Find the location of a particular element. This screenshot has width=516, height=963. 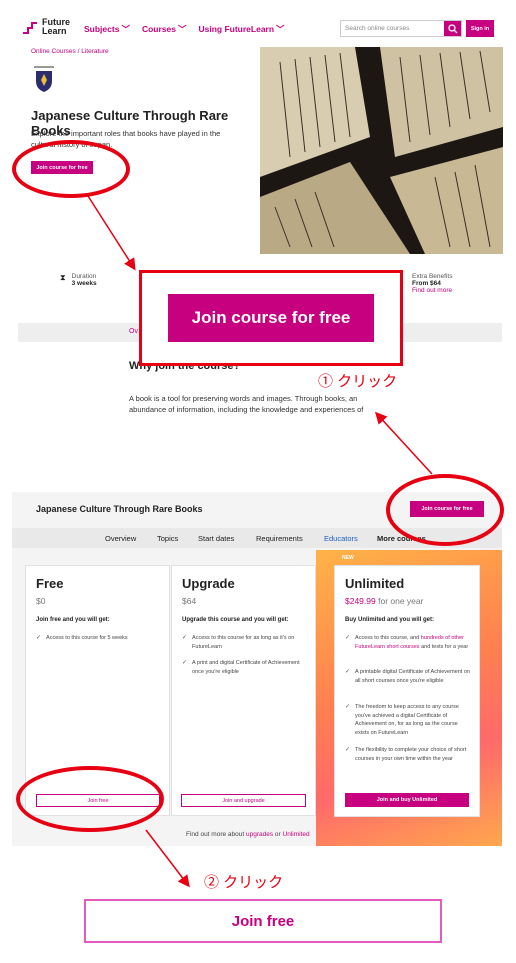

join-and-buy-unlimited-button: Join and buy Unlimited is located at coordinates (407, 800).